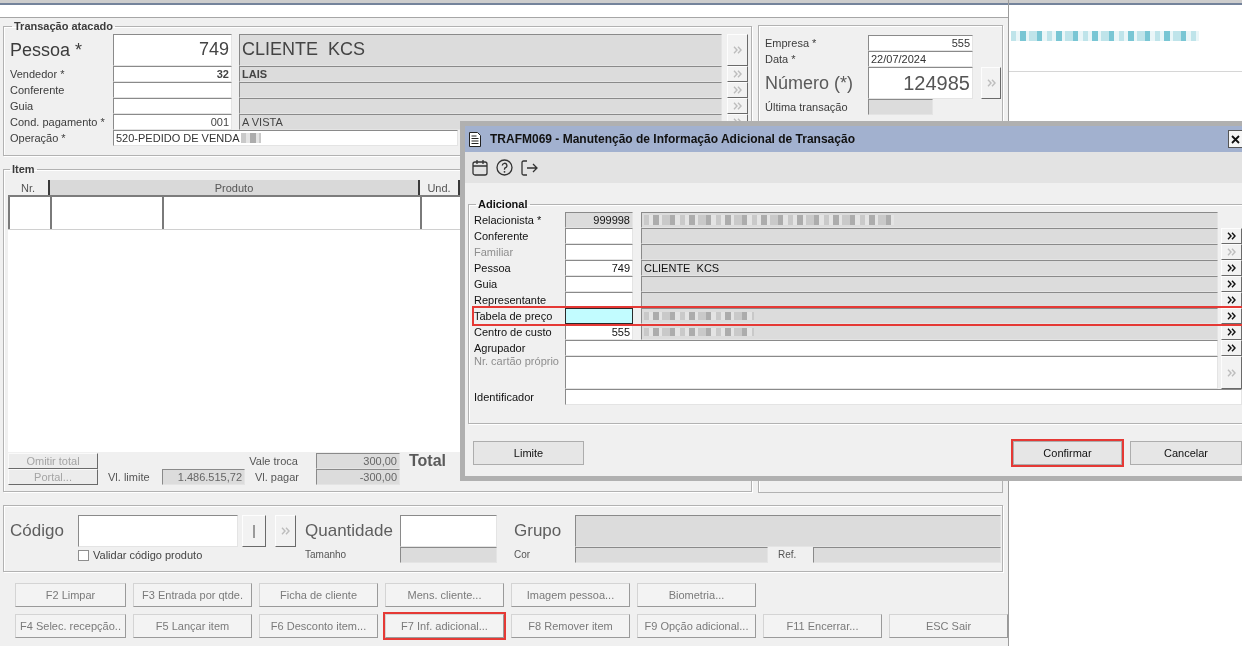  I want to click on field-label: Tamanho, so click(326, 555).